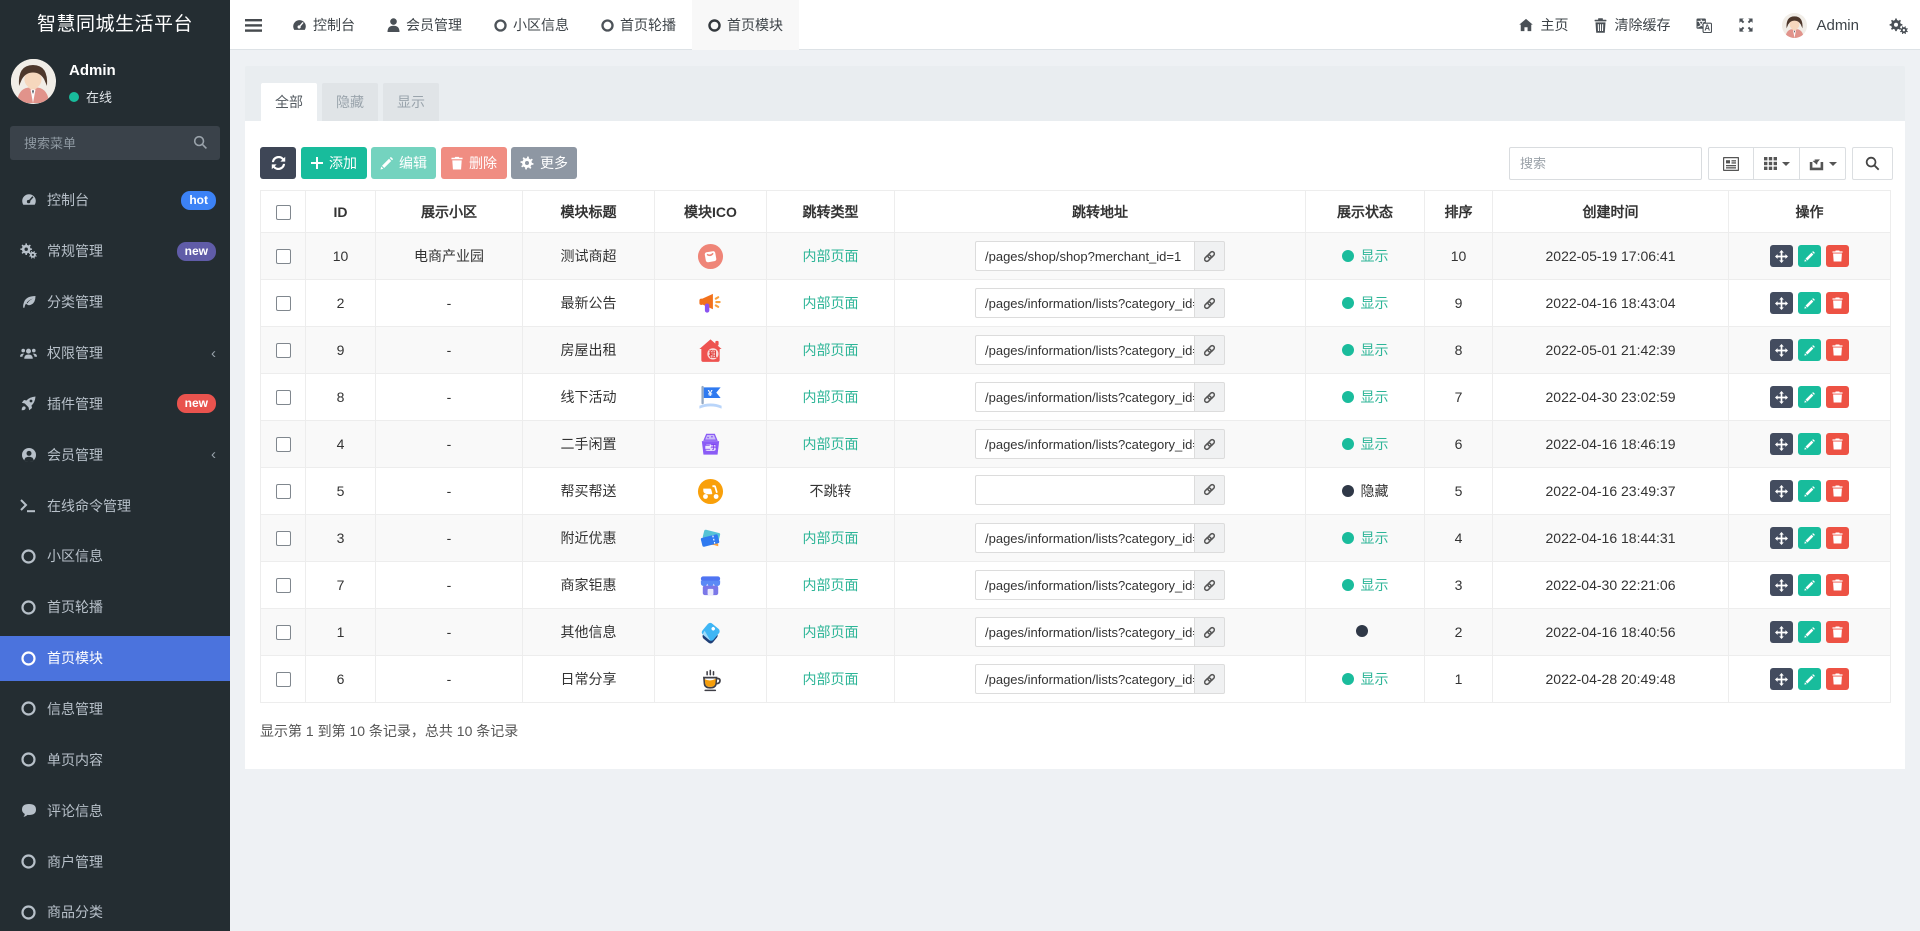 Image resolution: width=1920 pixels, height=931 pixels. I want to click on svg-text: 租, so click(713, 353).